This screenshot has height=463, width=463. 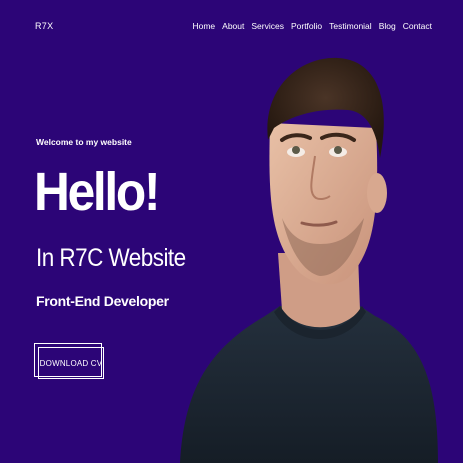 What do you see at coordinates (350, 26) in the screenshot?
I see `nav-testimonial: Testimonial` at bounding box center [350, 26].